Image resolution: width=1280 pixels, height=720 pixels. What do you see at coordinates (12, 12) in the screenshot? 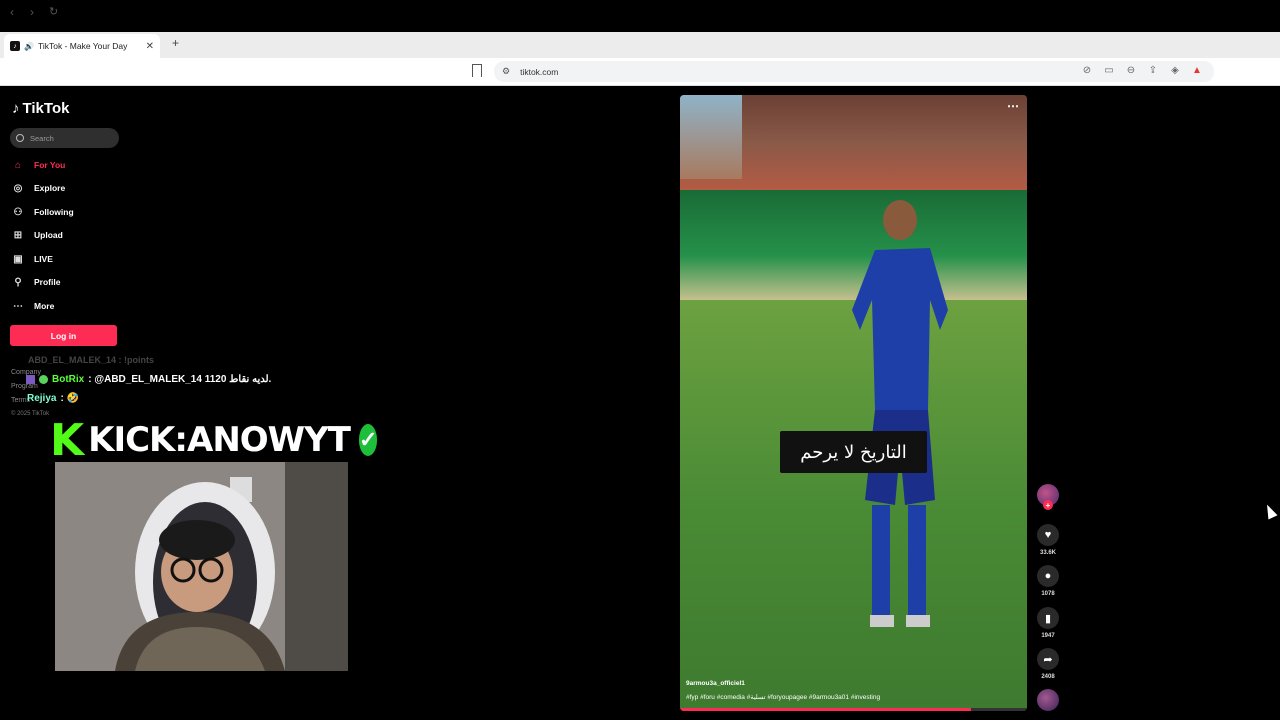
I see `back-icon: ‹` at bounding box center [12, 12].